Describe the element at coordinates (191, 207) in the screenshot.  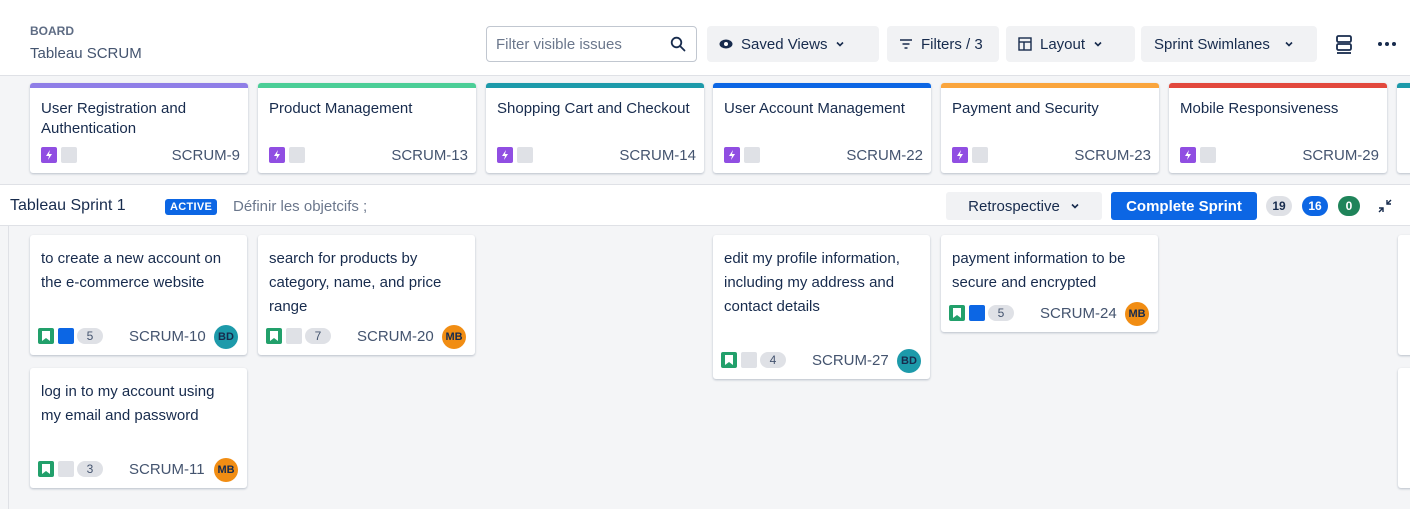
I see `sprint-status-badge: ACTIVE` at that location.